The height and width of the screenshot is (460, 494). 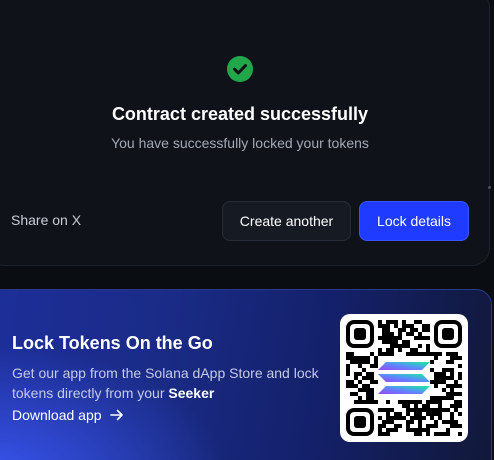 I want to click on download-app-link: Download app, so click(x=68, y=415).